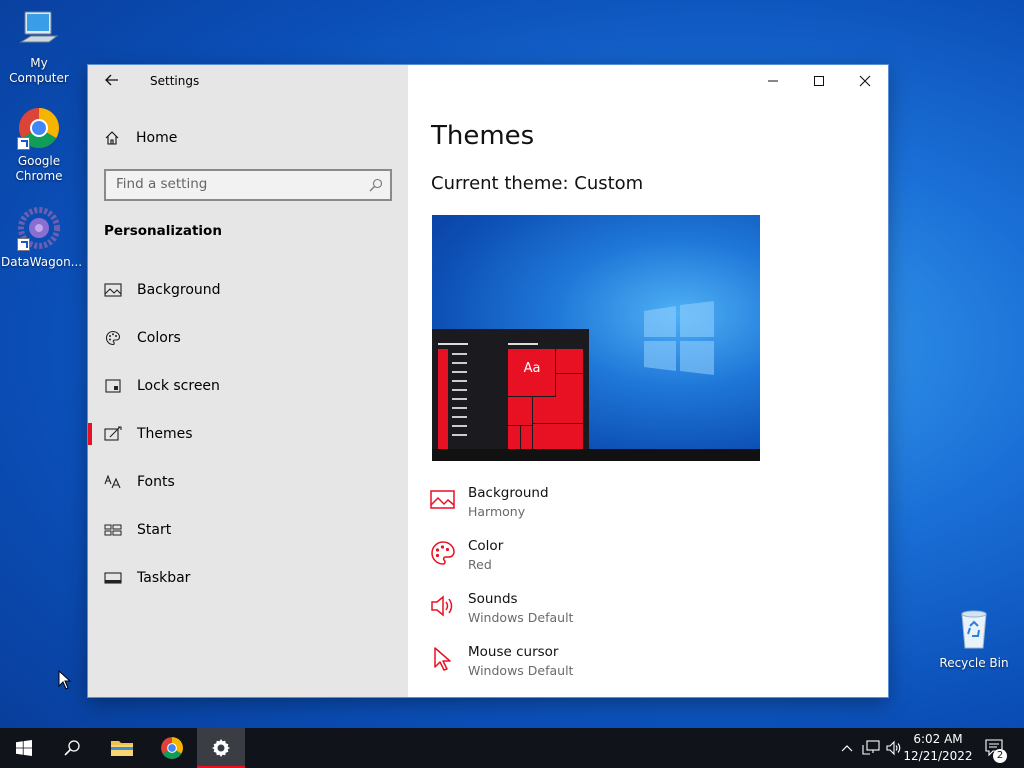 This screenshot has height=768, width=1024. I want to click on search-input: Find a setting, so click(248, 185).